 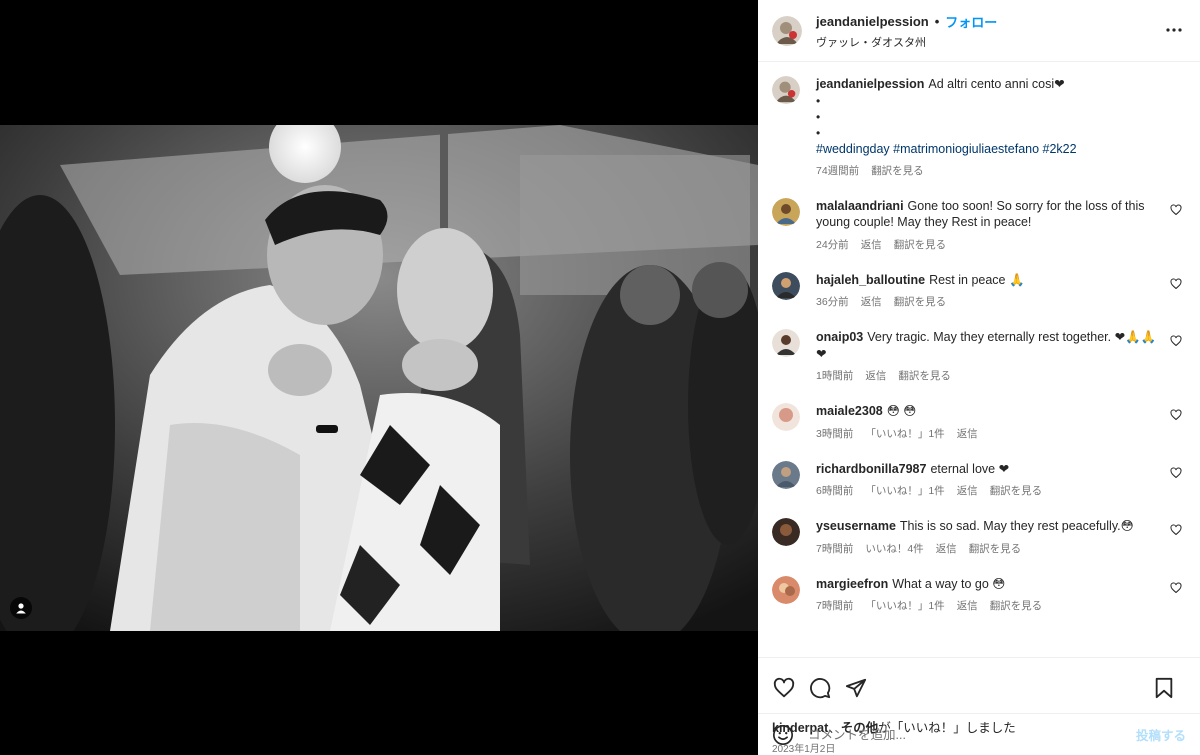 What do you see at coordinates (839, 337) in the screenshot?
I see `comment-username: onaip03` at bounding box center [839, 337].